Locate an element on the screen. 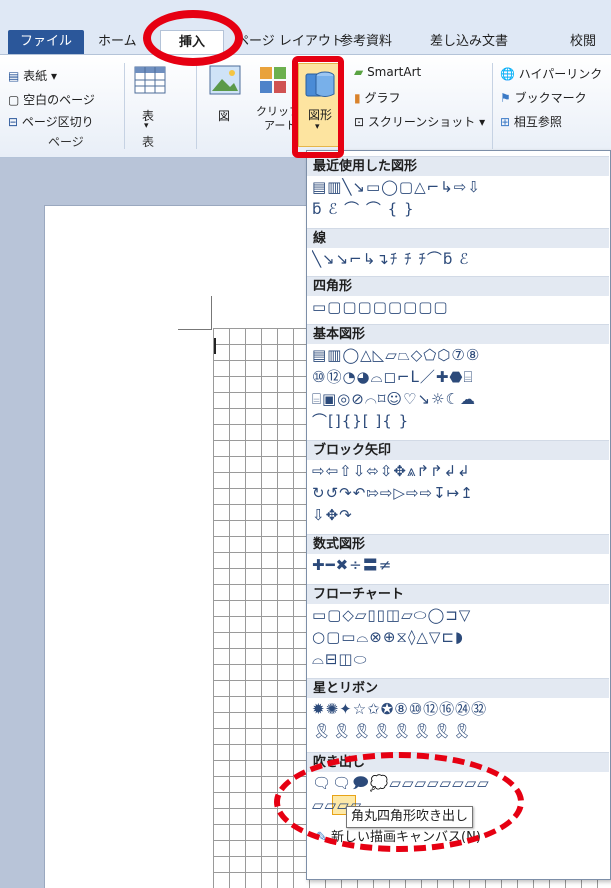 The width and height of the screenshot is (611, 888). page-break-button: ⊟ ページ区切り is located at coordinates (51, 121).